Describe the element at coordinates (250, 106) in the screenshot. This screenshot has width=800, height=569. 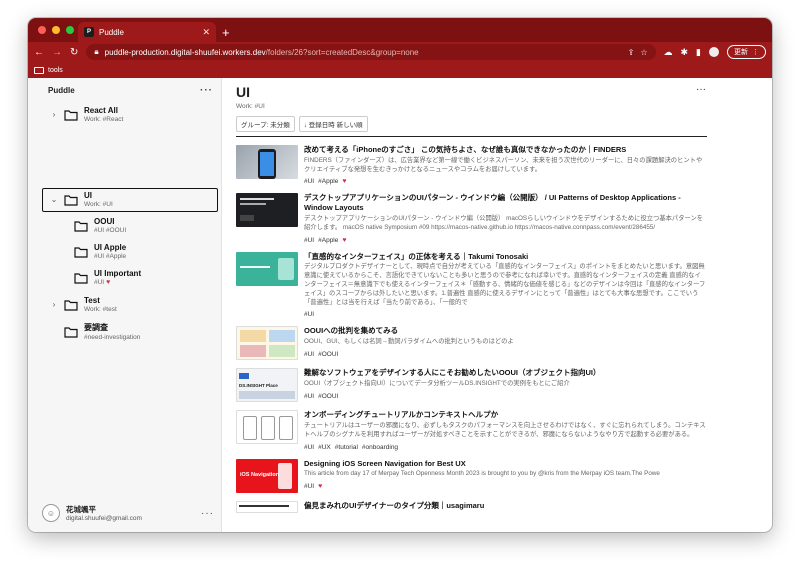
I see `page-subtitle: Work: #UI` at that location.